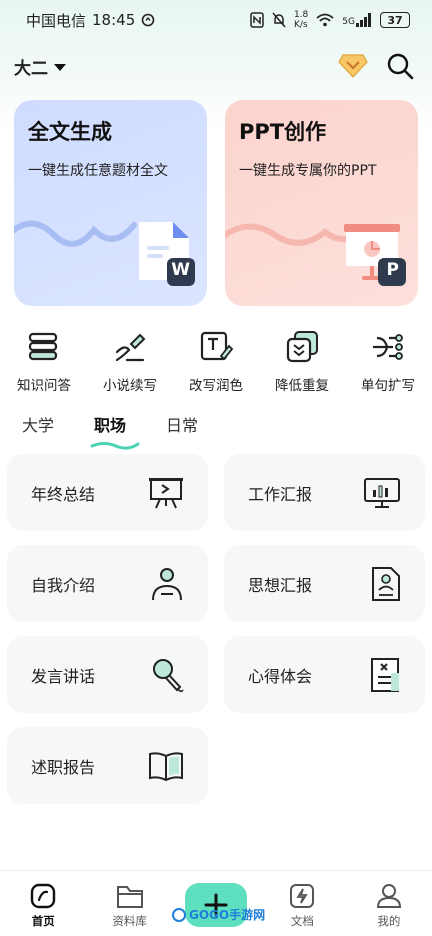 This screenshot has height=936, width=432. What do you see at coordinates (60, 67) in the screenshot?
I see `caret-down-icon` at bounding box center [60, 67].